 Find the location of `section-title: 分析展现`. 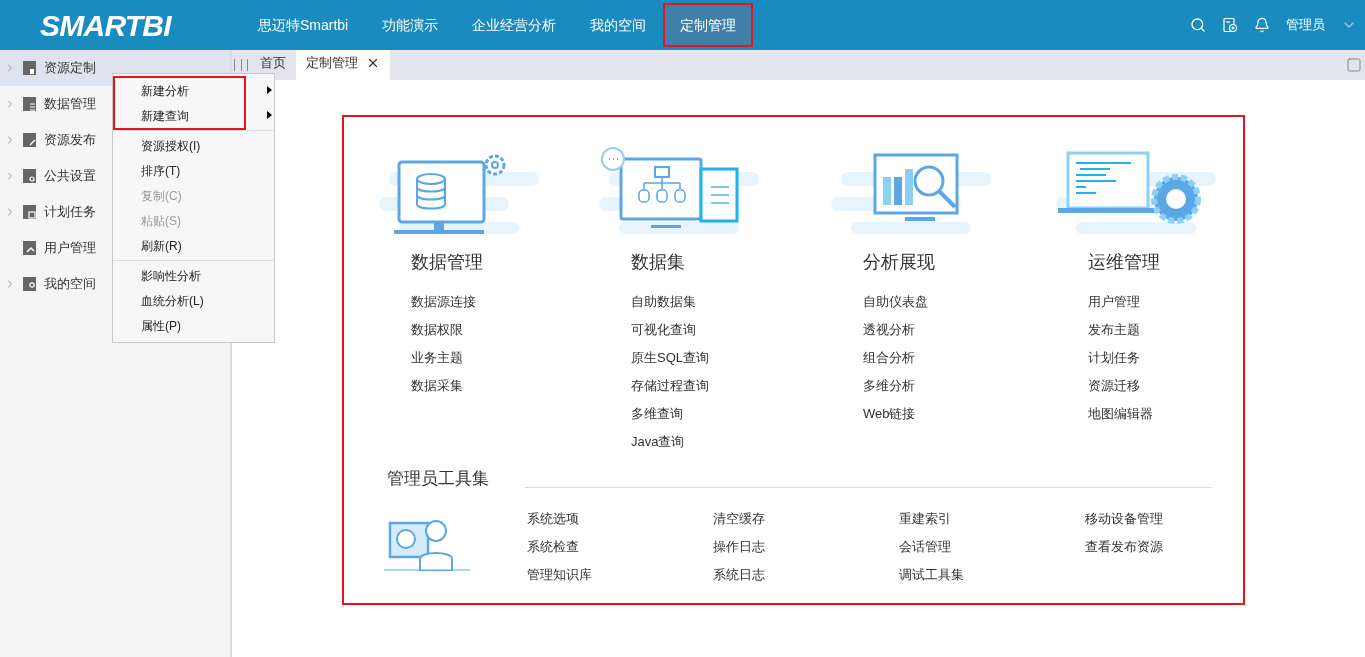

section-title: 分析展现 is located at coordinates (899, 262).